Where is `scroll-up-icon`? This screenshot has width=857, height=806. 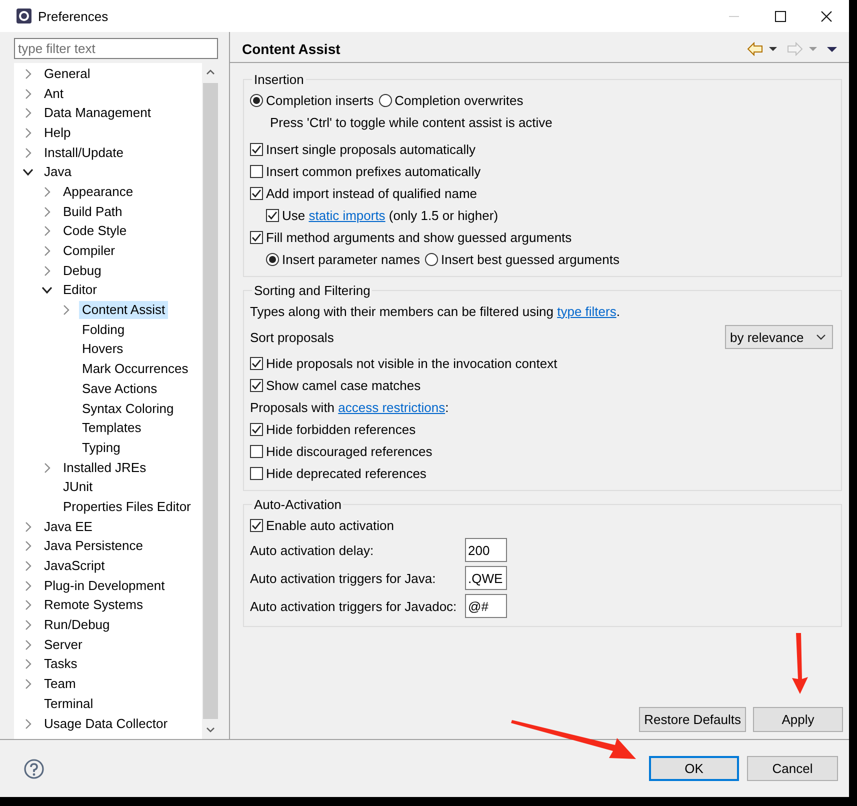 scroll-up-icon is located at coordinates (210, 72).